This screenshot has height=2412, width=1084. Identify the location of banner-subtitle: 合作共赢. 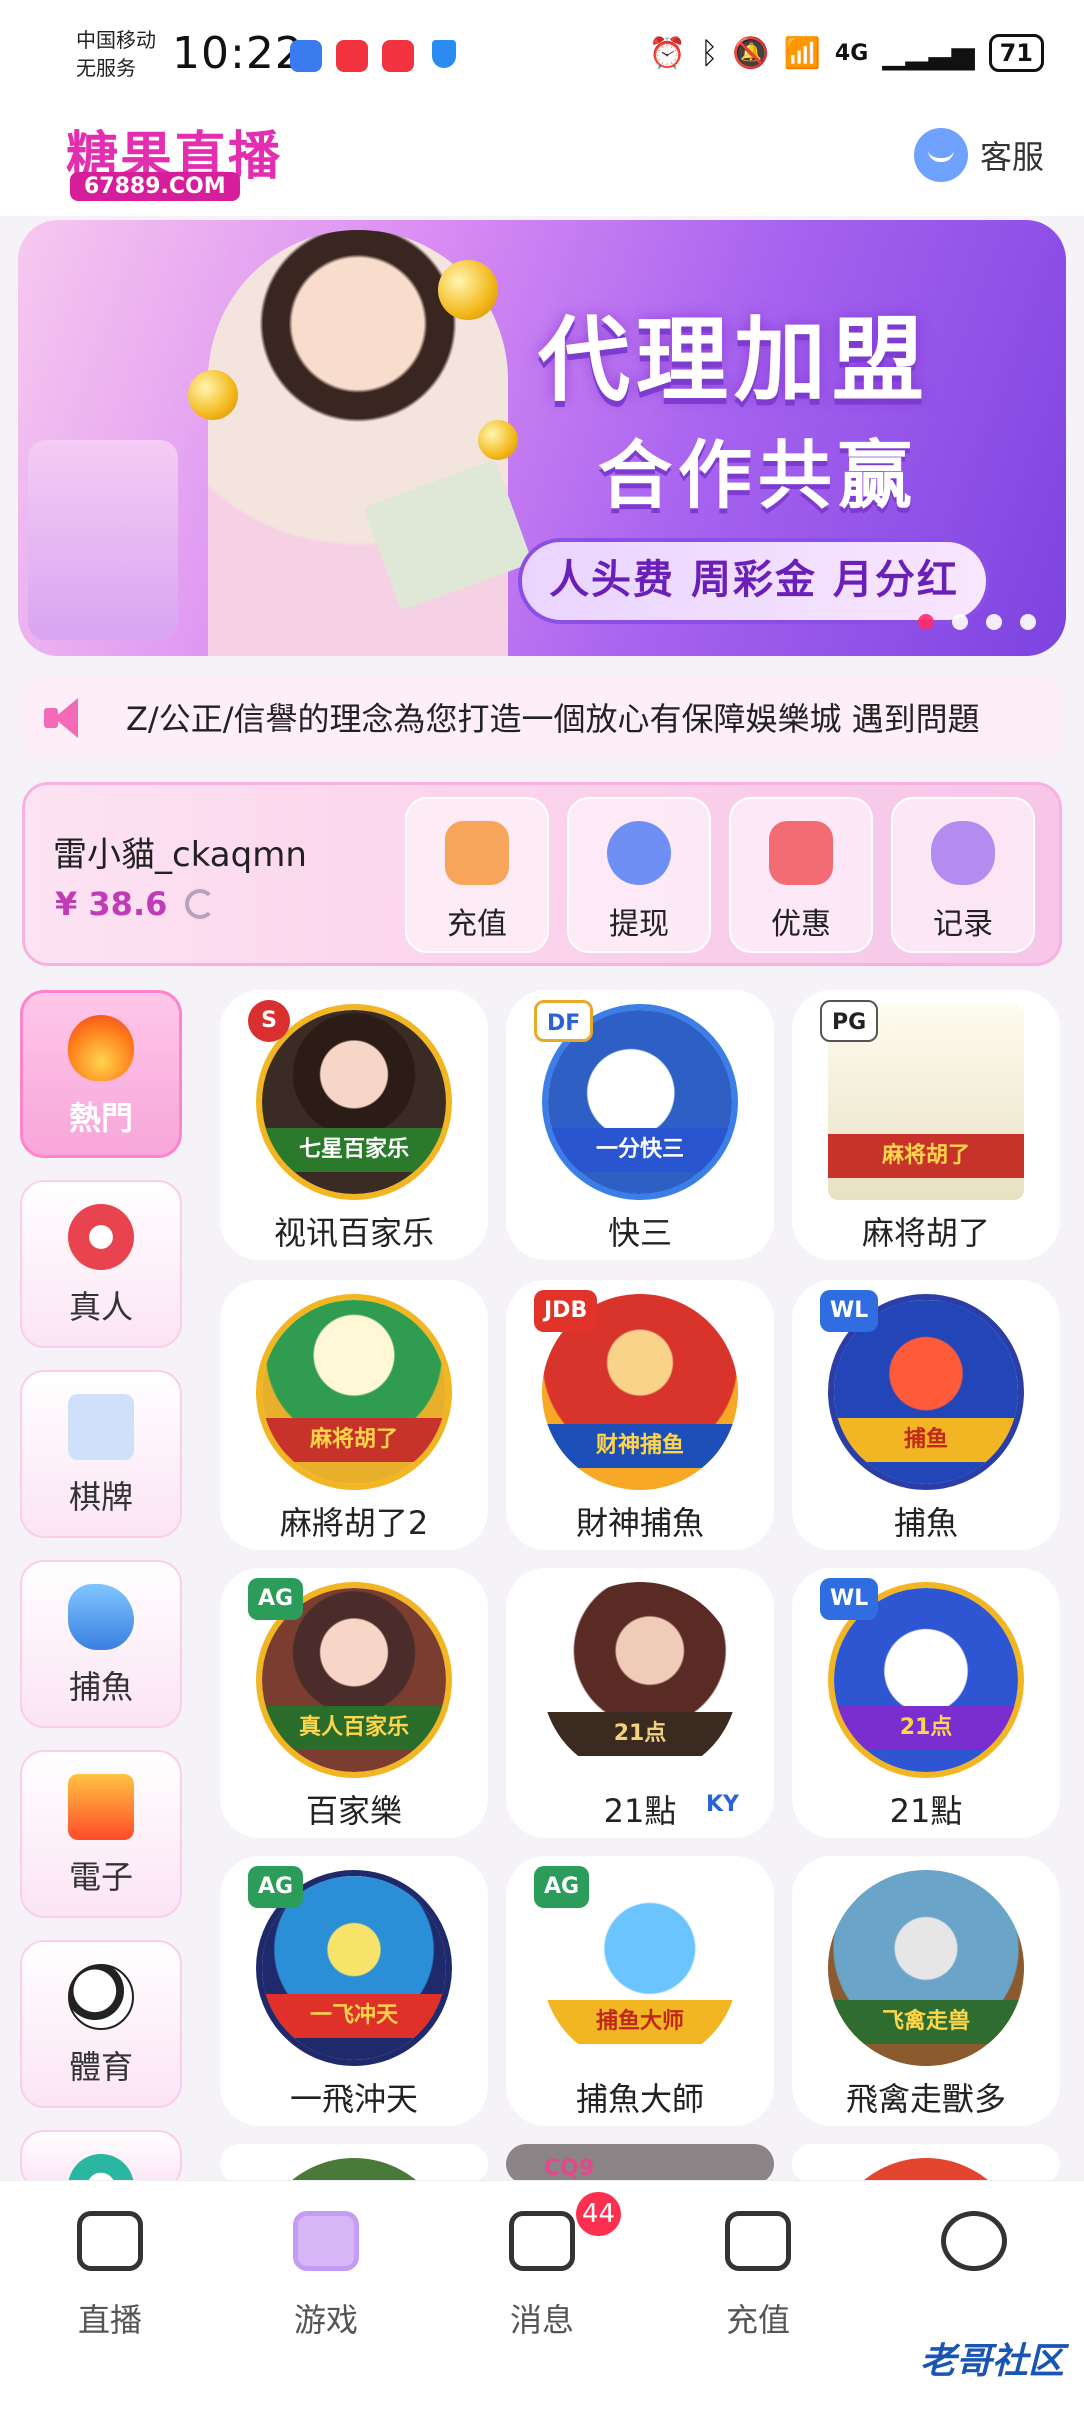
(758, 476).